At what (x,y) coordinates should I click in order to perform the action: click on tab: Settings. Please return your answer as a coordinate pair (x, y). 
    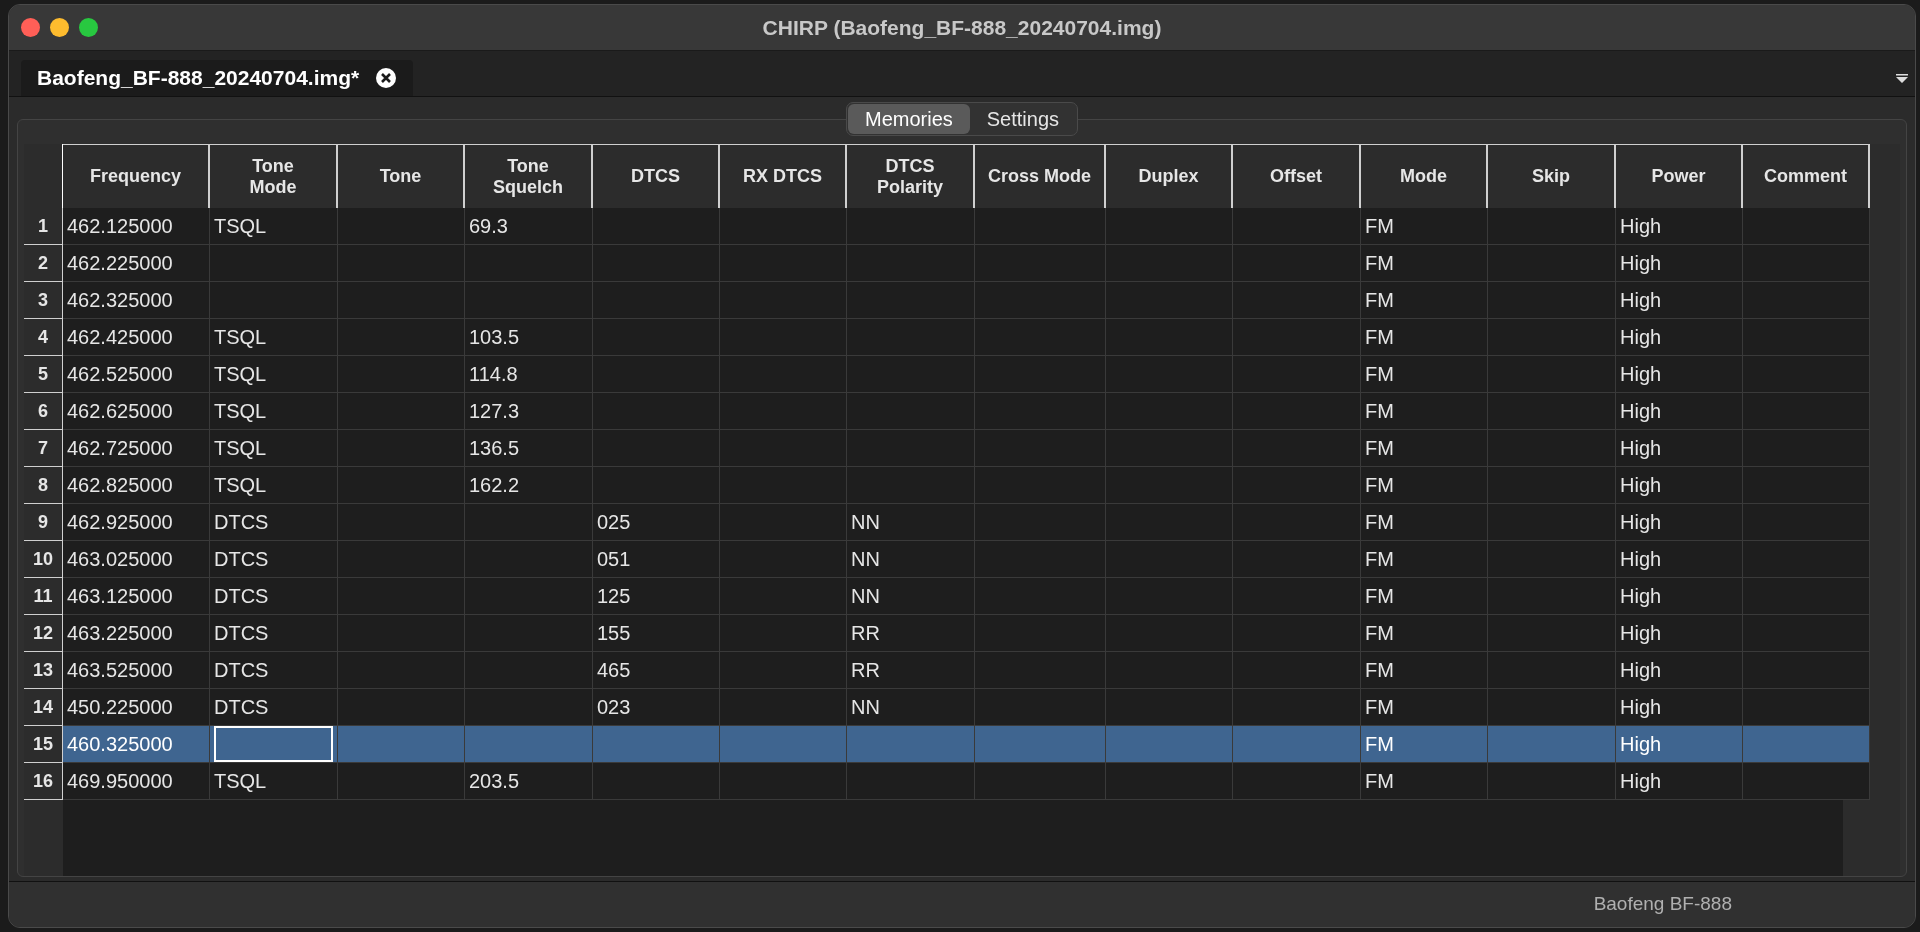
    Looking at the image, I should click on (1023, 119).